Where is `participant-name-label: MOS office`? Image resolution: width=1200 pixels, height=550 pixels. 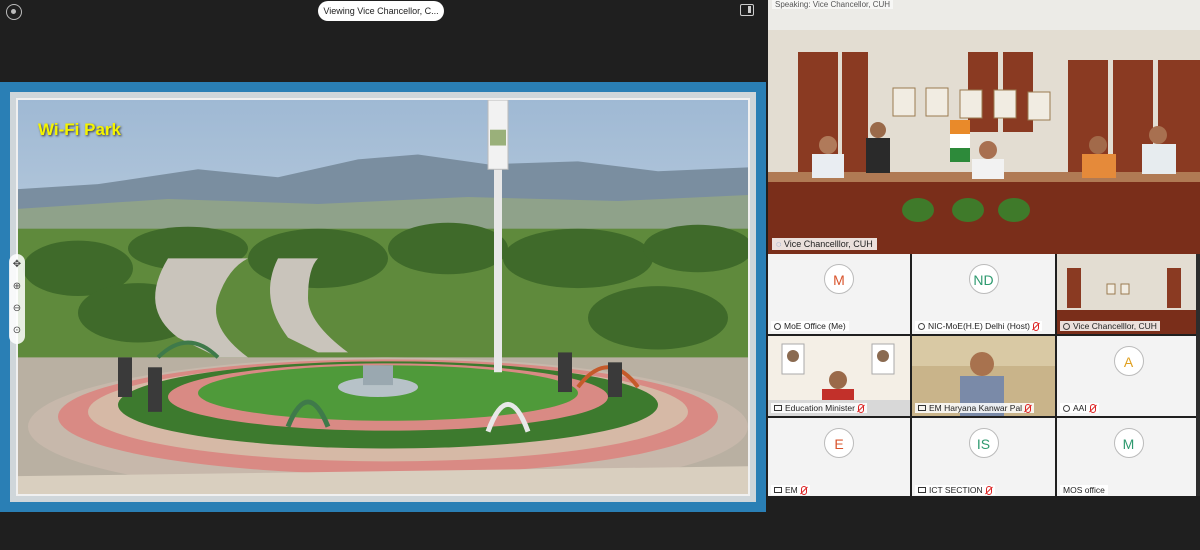 participant-name-label: MOS office is located at coordinates (1084, 490).